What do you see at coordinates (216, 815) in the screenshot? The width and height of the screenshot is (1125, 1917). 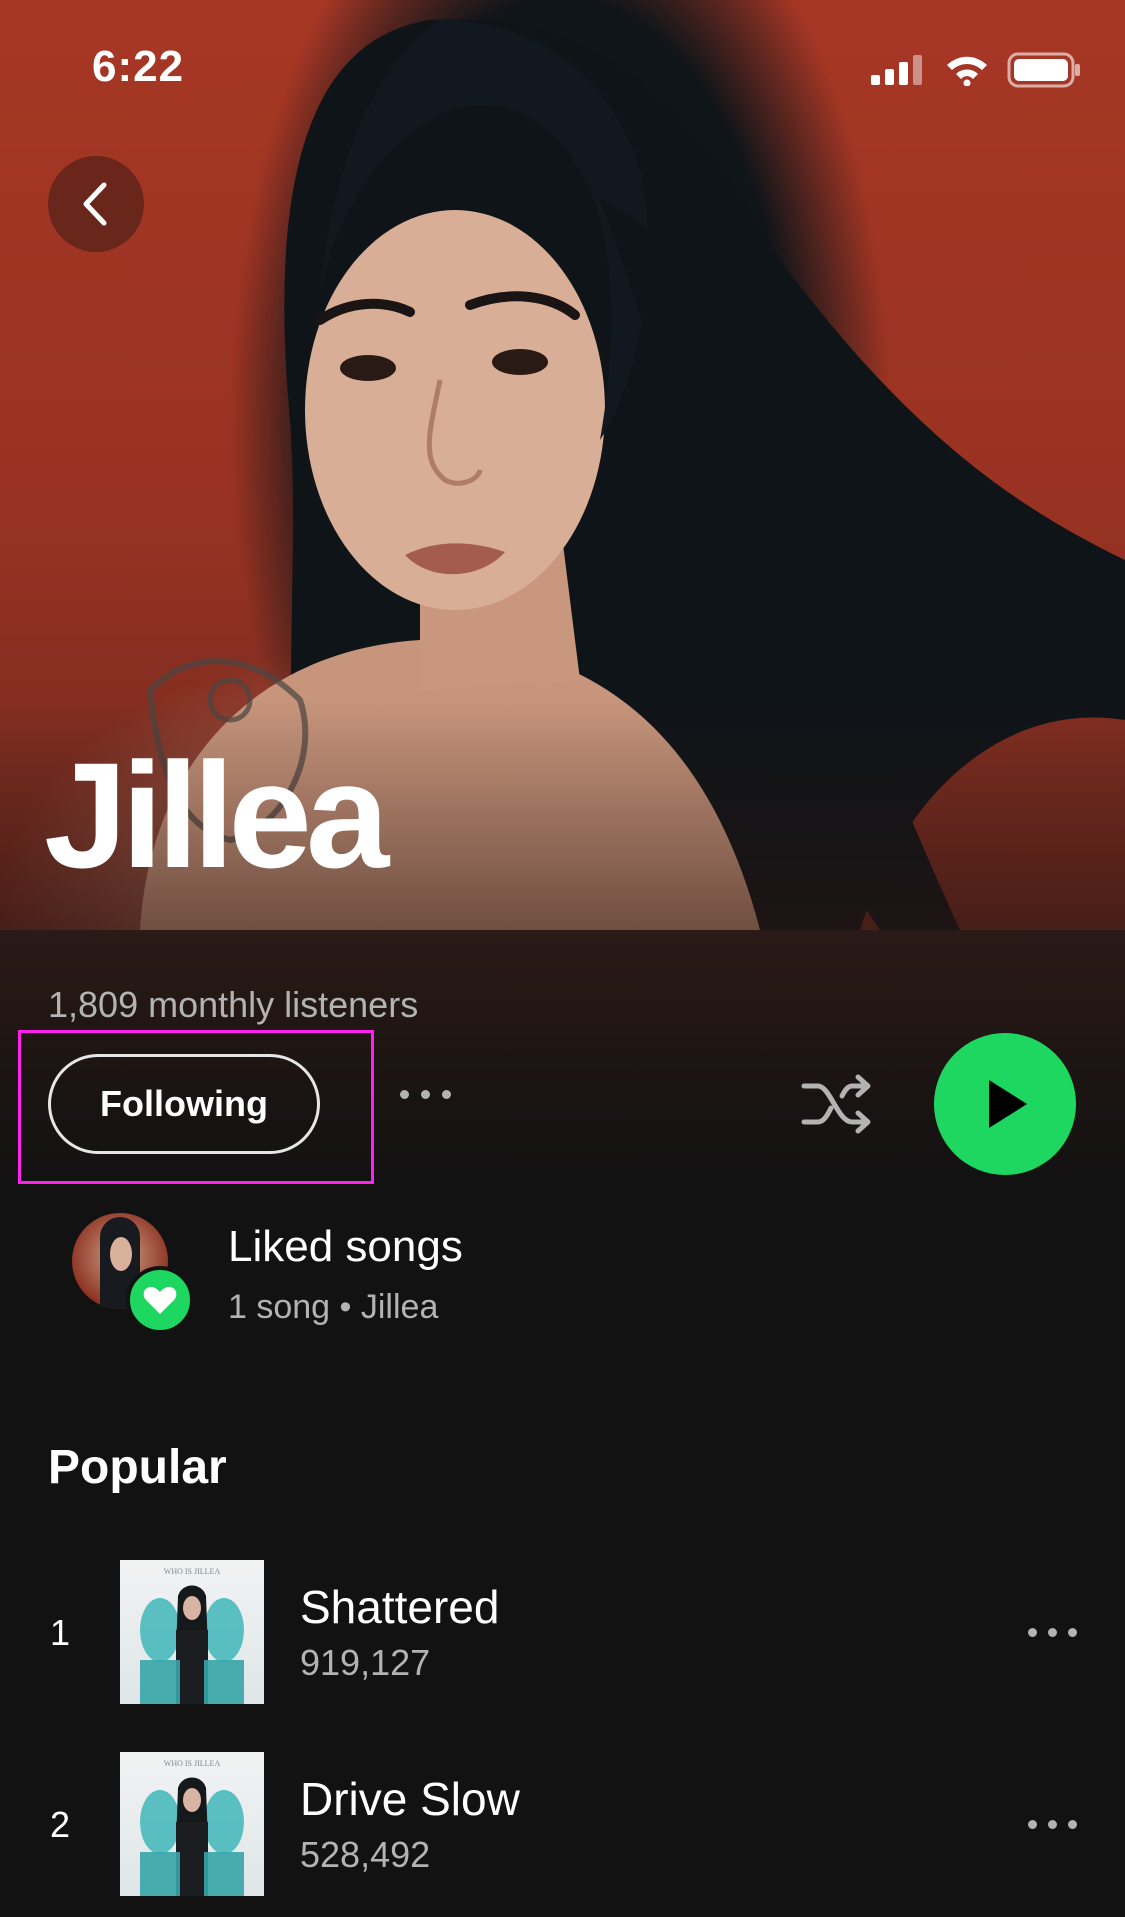 I see `artist-name: Jillea` at bounding box center [216, 815].